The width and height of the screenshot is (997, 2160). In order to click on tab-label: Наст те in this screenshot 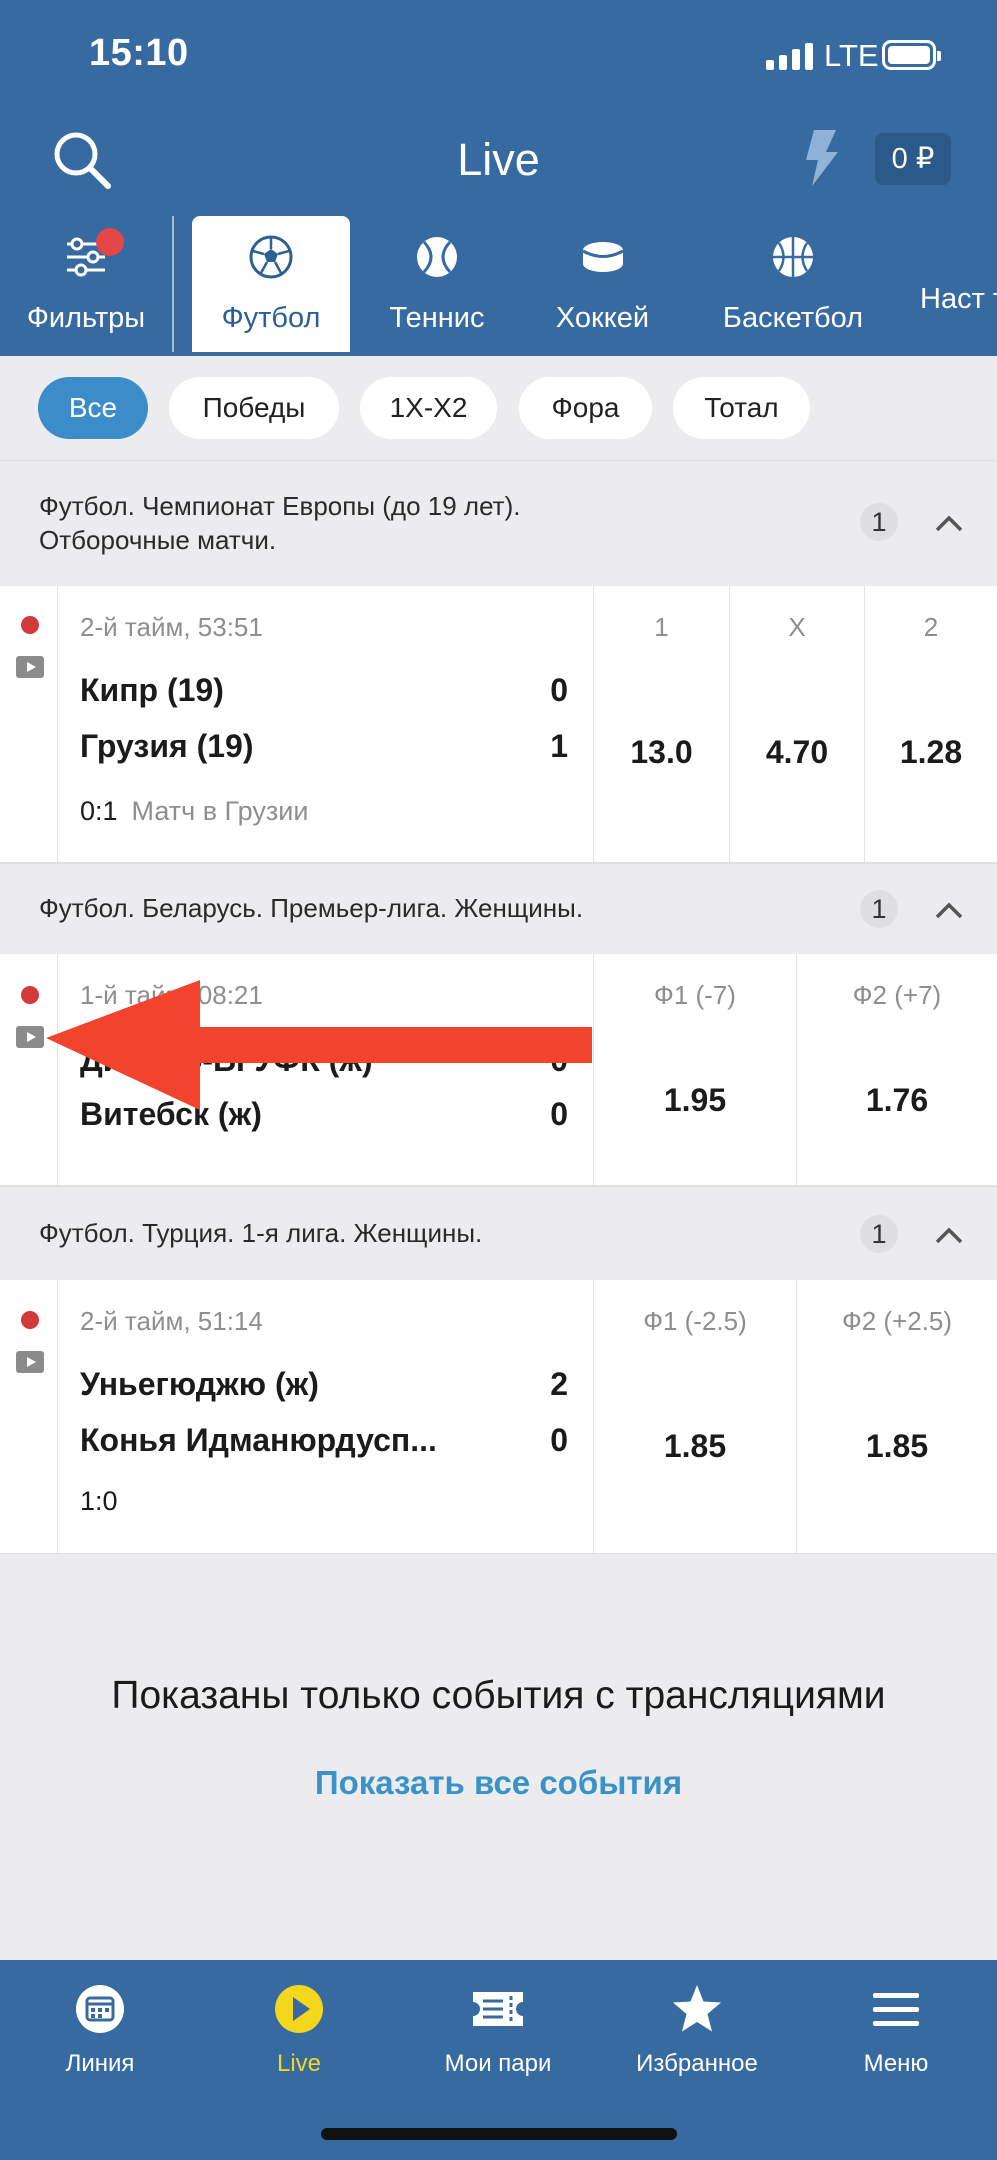, I will do `click(958, 299)`.